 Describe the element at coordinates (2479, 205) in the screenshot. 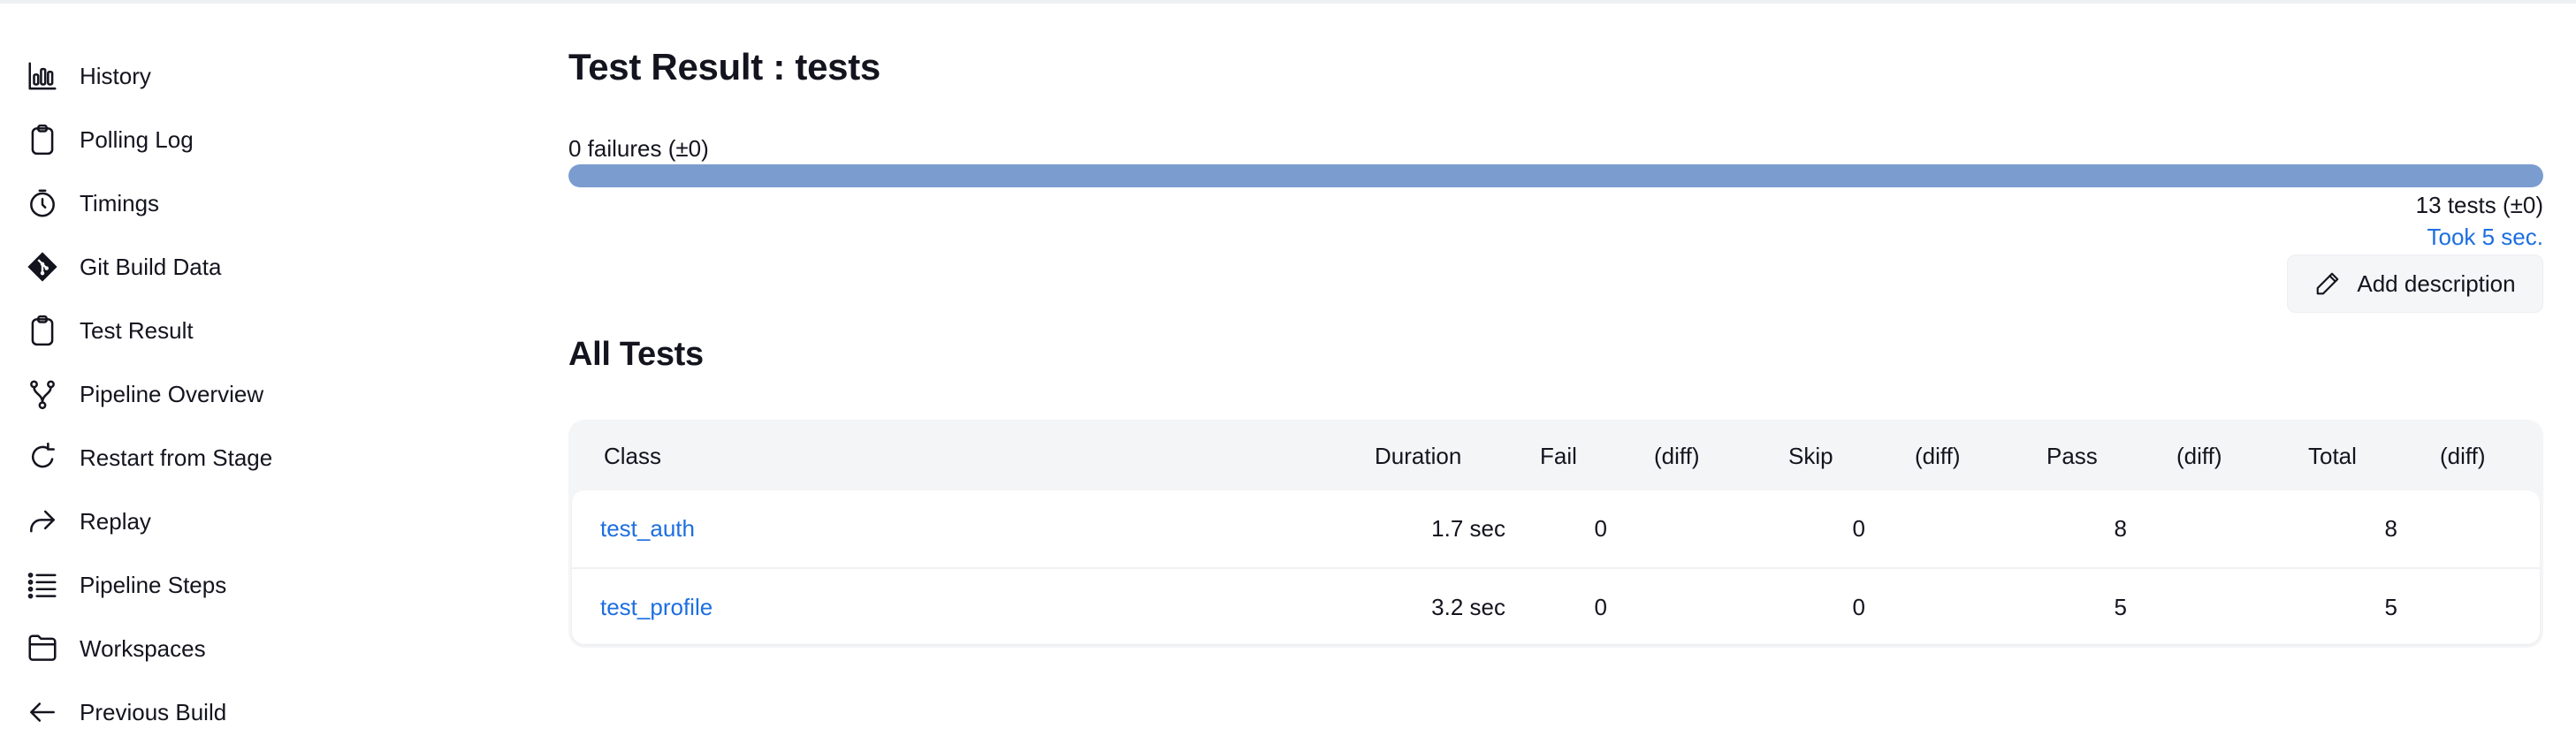

I see `tests-summary: 13 tests (±0)` at that location.